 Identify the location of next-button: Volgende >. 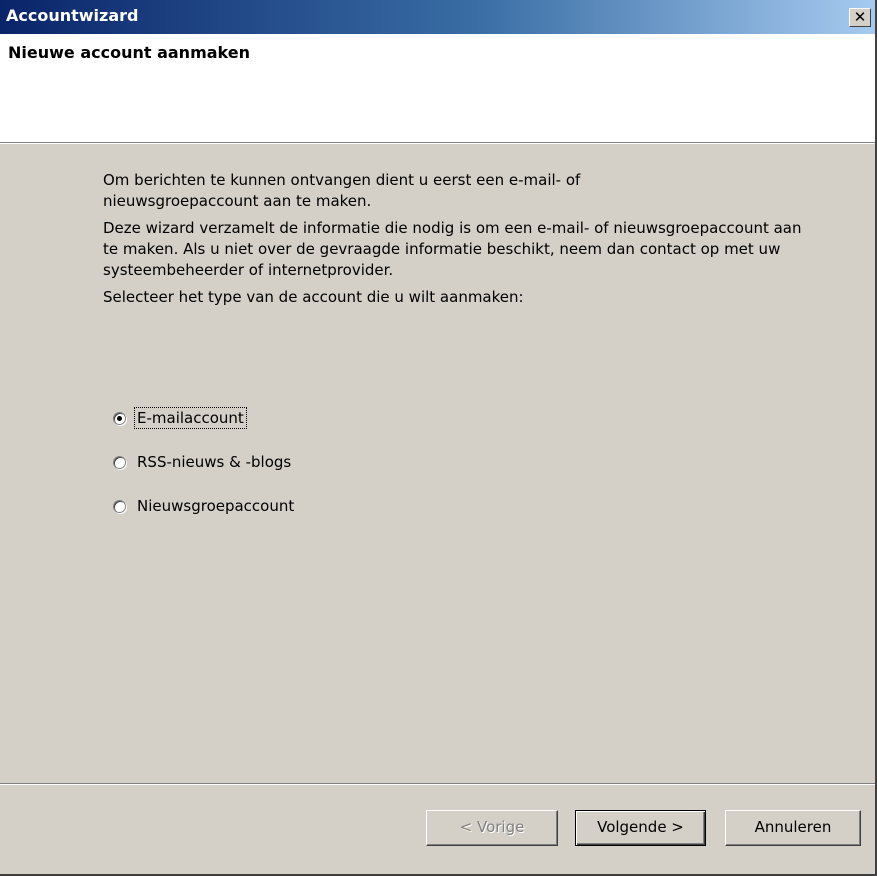
(640, 828).